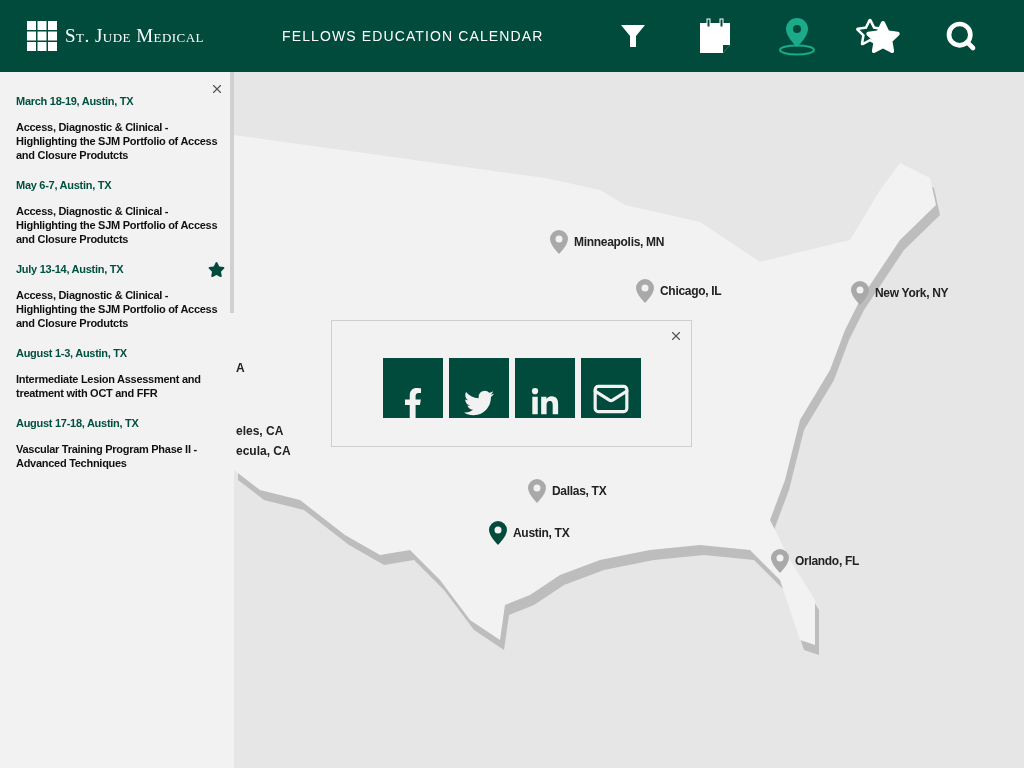  What do you see at coordinates (691, 291) in the screenshot?
I see `city-label: Chicago, IL` at bounding box center [691, 291].